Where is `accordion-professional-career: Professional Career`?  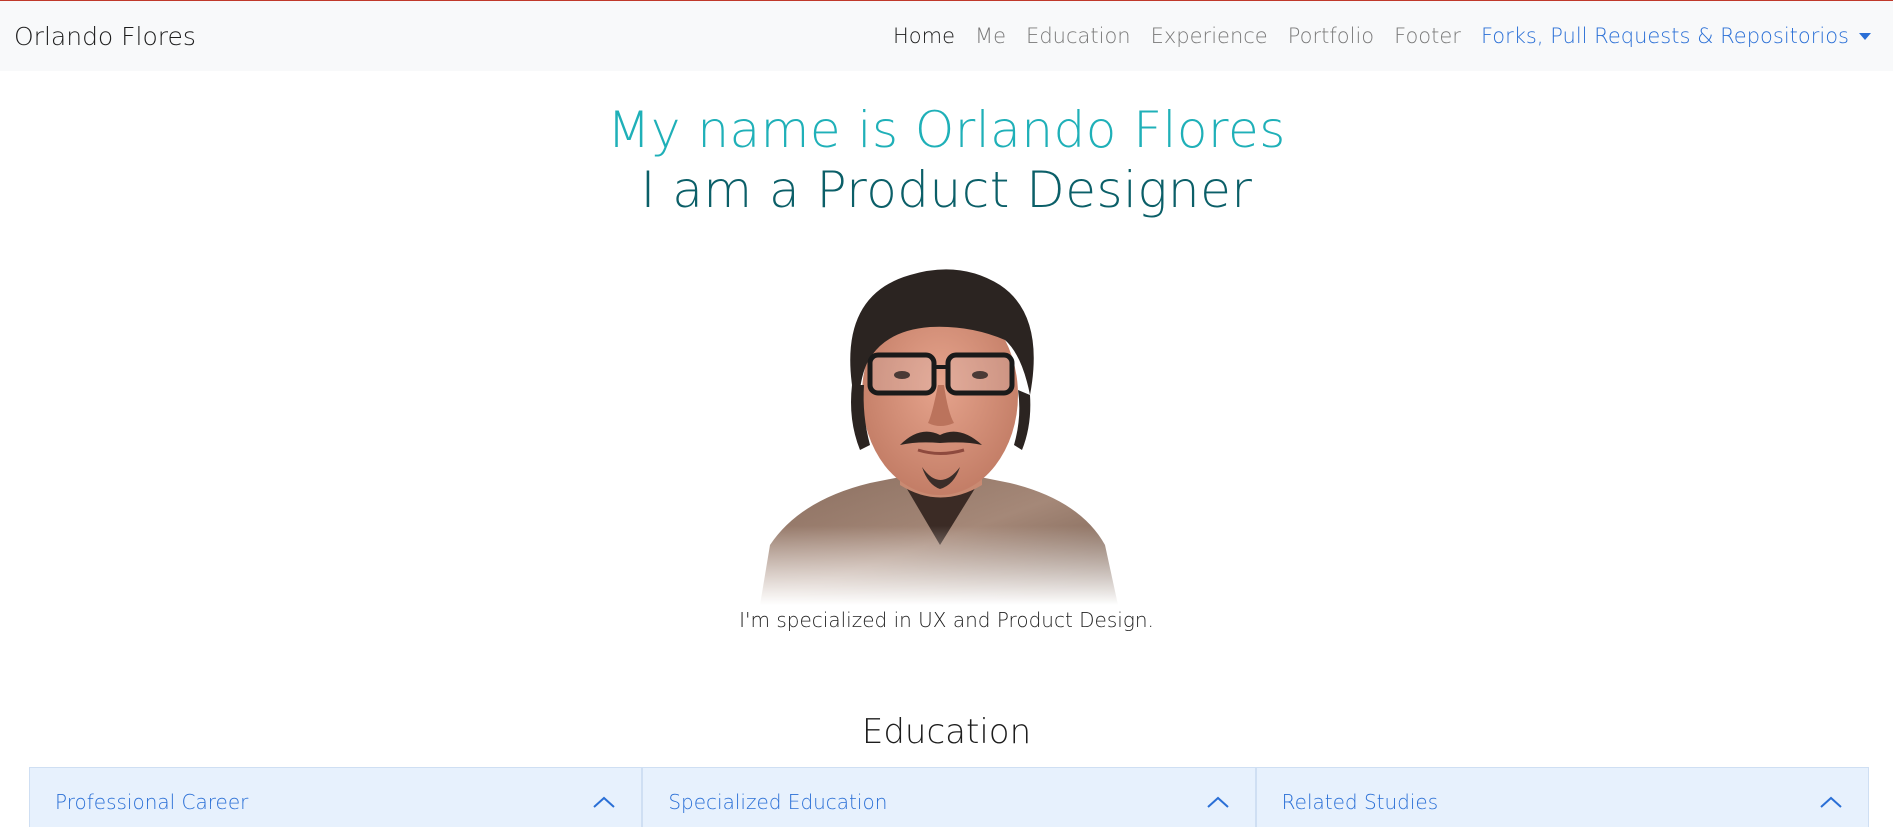
accordion-professional-career: Professional Career is located at coordinates (336, 797).